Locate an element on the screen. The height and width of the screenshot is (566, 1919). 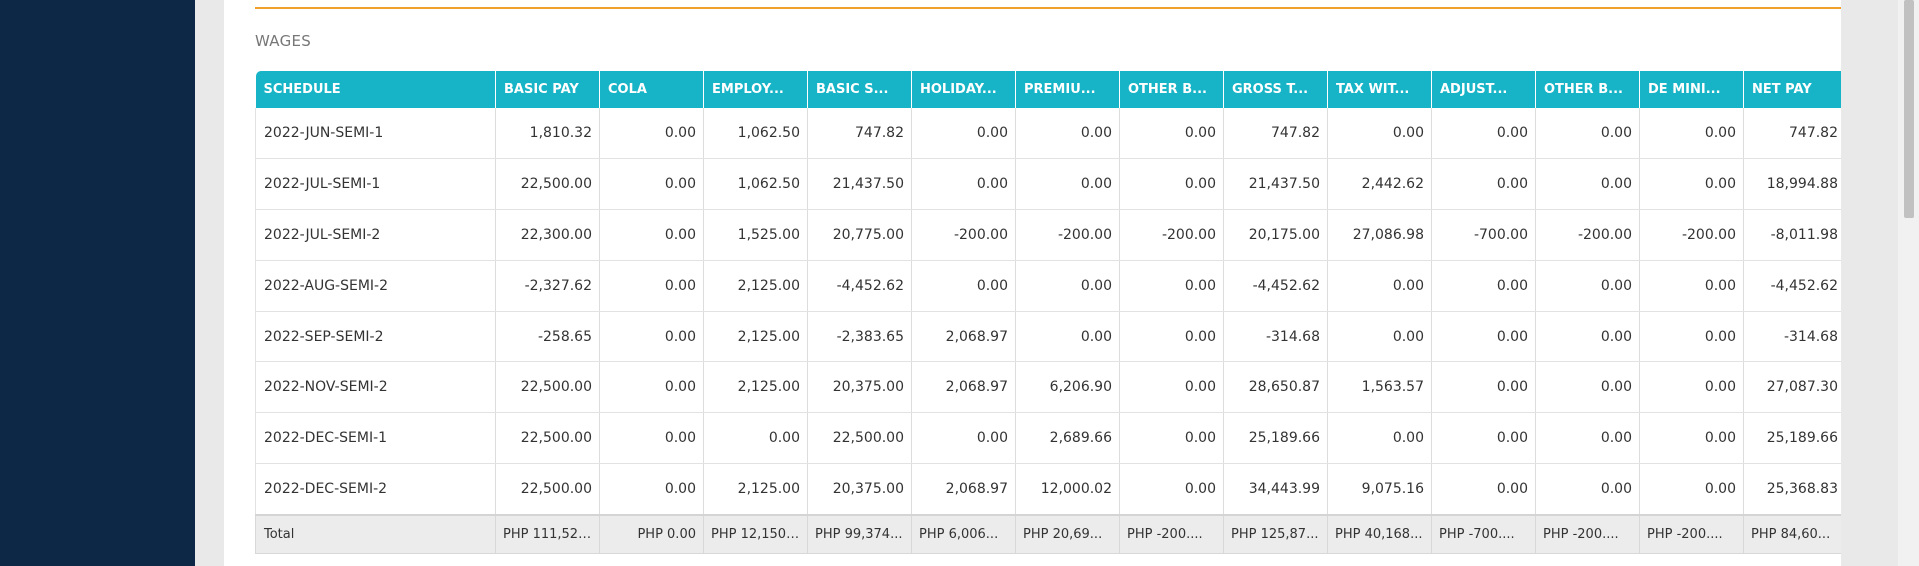
column-header-schedule: SCHEDULE is located at coordinates (375, 89).